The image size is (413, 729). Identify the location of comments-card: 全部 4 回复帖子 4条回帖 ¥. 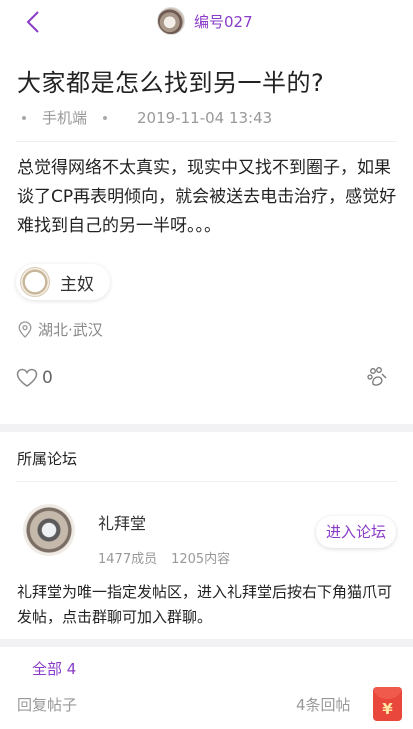
(206, 688).